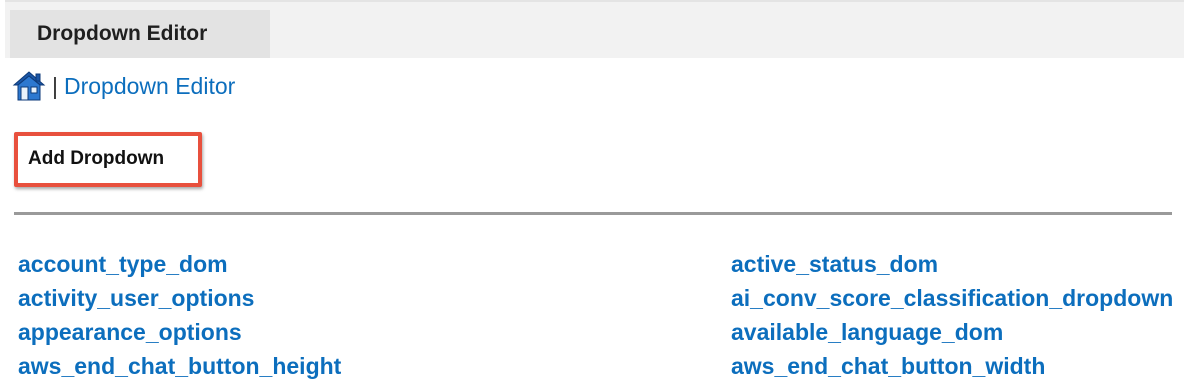 This screenshot has width=1184, height=384. Describe the element at coordinates (957, 264) in the screenshot. I see `dropdown-link-active-status-dom: active_status_dom` at that location.